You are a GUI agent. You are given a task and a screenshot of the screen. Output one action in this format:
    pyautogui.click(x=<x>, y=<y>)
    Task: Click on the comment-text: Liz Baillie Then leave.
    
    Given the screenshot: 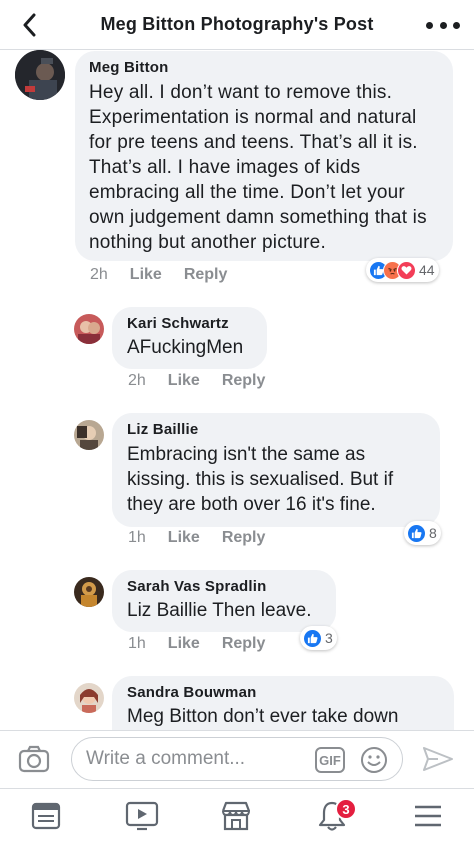 What is the action you would take?
    pyautogui.click(x=219, y=610)
    